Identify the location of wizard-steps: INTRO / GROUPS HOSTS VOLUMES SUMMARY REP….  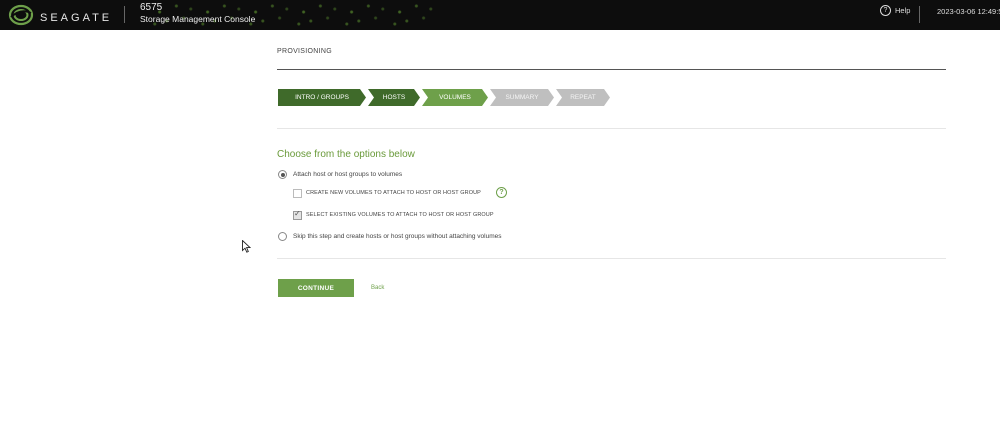
(445, 97).